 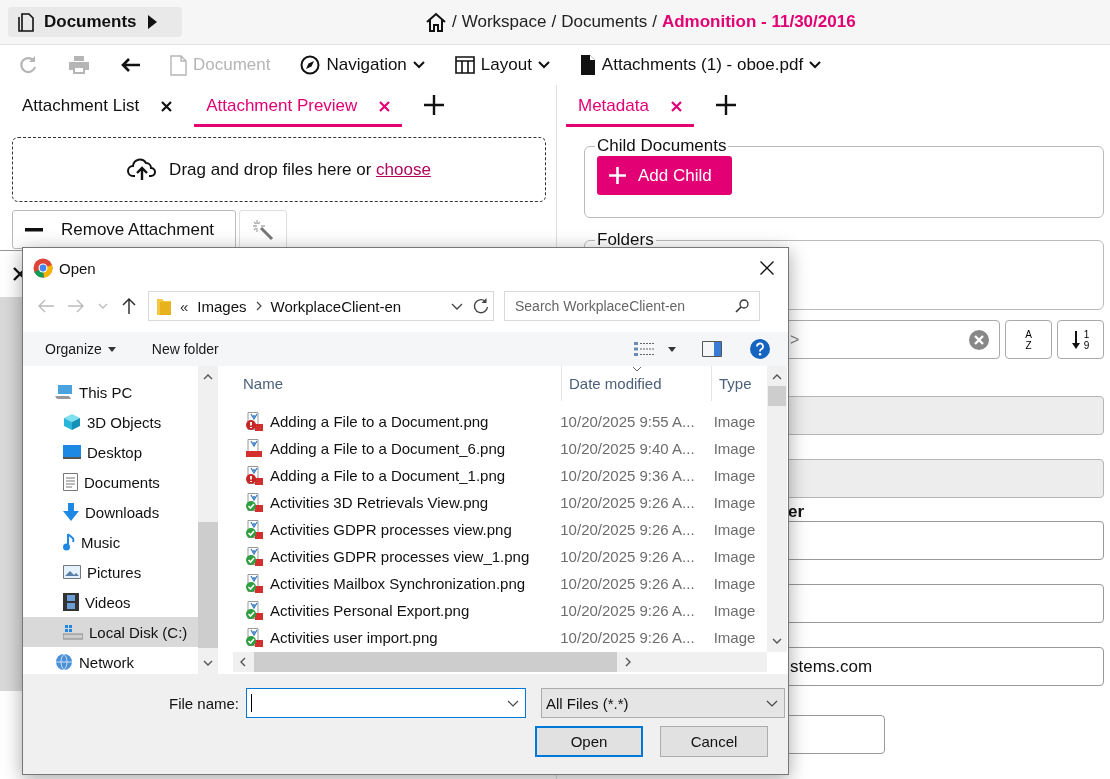 What do you see at coordinates (502, 65) in the screenshot?
I see `layout-menu: Layout` at bounding box center [502, 65].